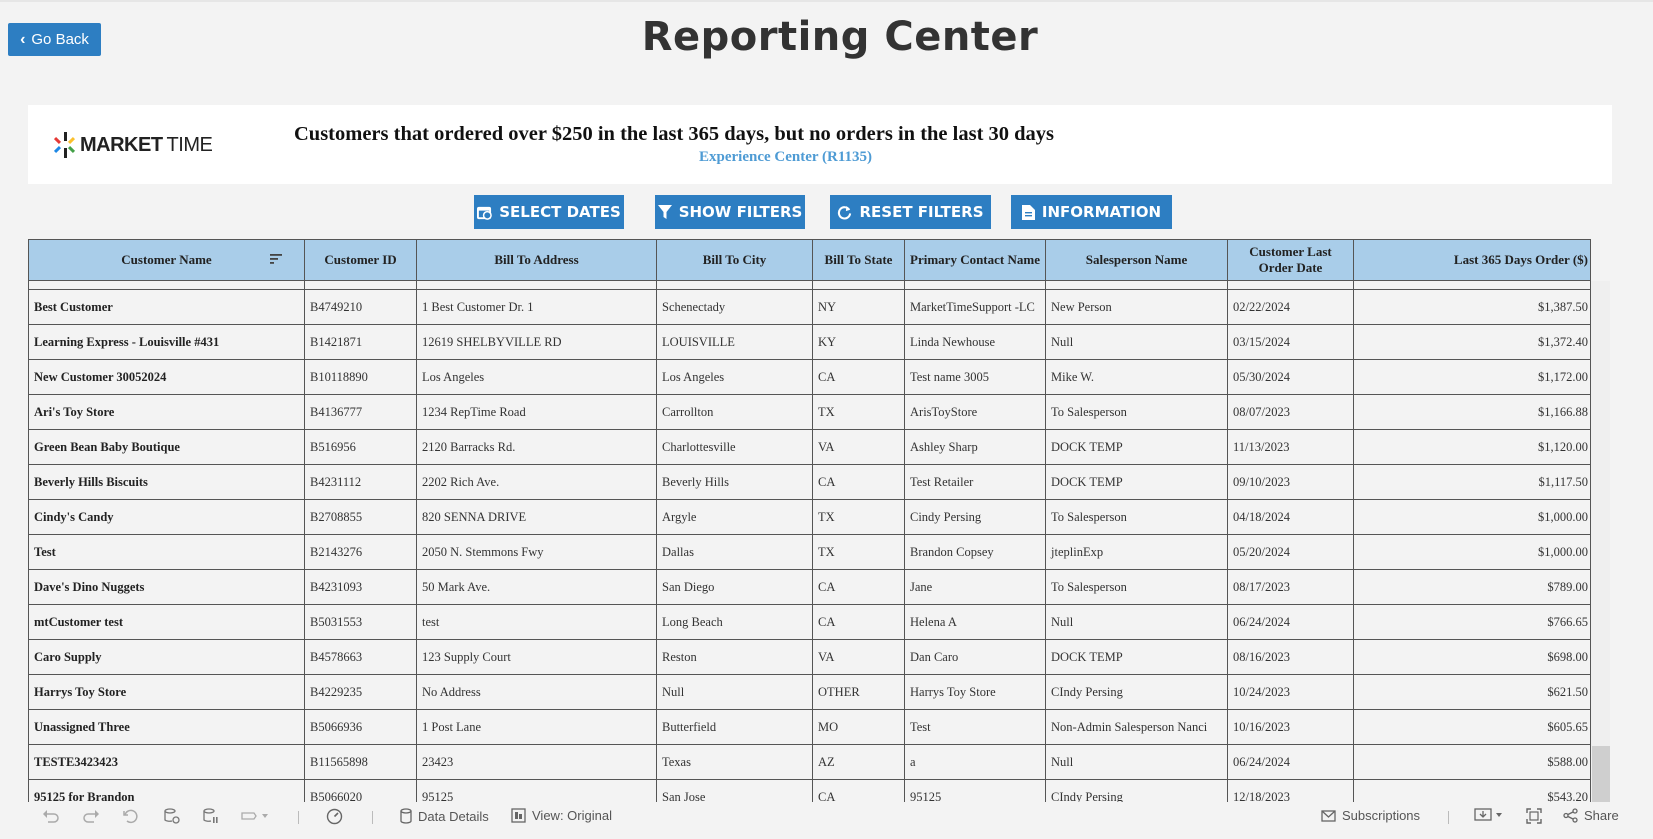 The width and height of the screenshot is (1653, 839). Describe the element at coordinates (1490, 816) in the screenshot. I see `download-button` at that location.